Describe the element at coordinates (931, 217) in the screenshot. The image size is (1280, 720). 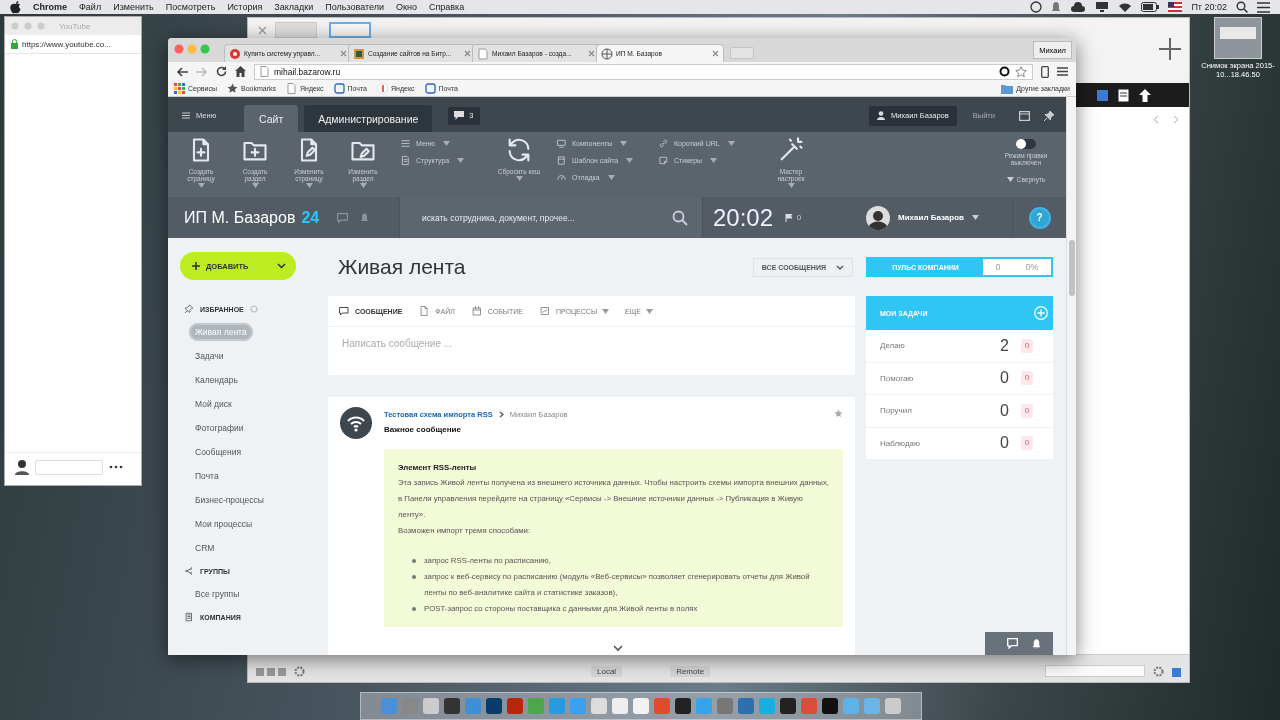
I see `user-name: Михаил Базаров` at that location.